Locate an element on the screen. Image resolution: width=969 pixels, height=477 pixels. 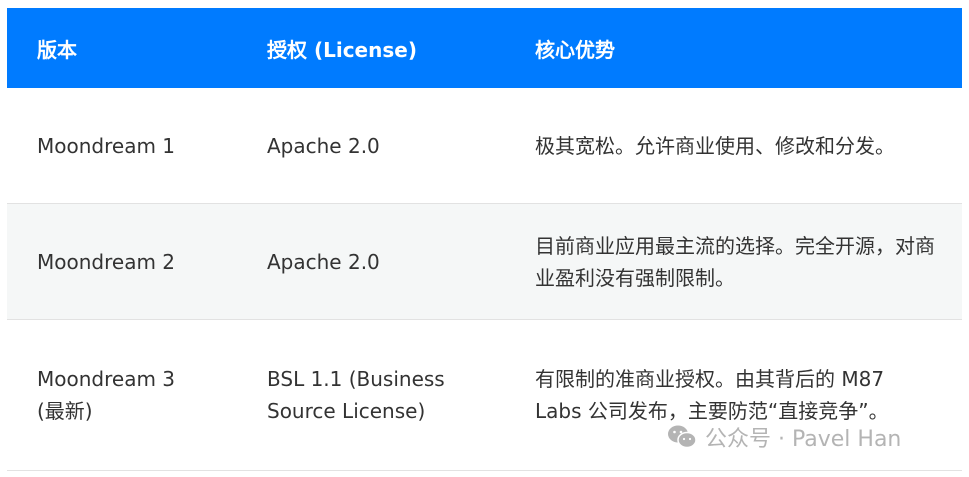
version-cell: Moondream 3 (最新) is located at coordinates (106, 395).